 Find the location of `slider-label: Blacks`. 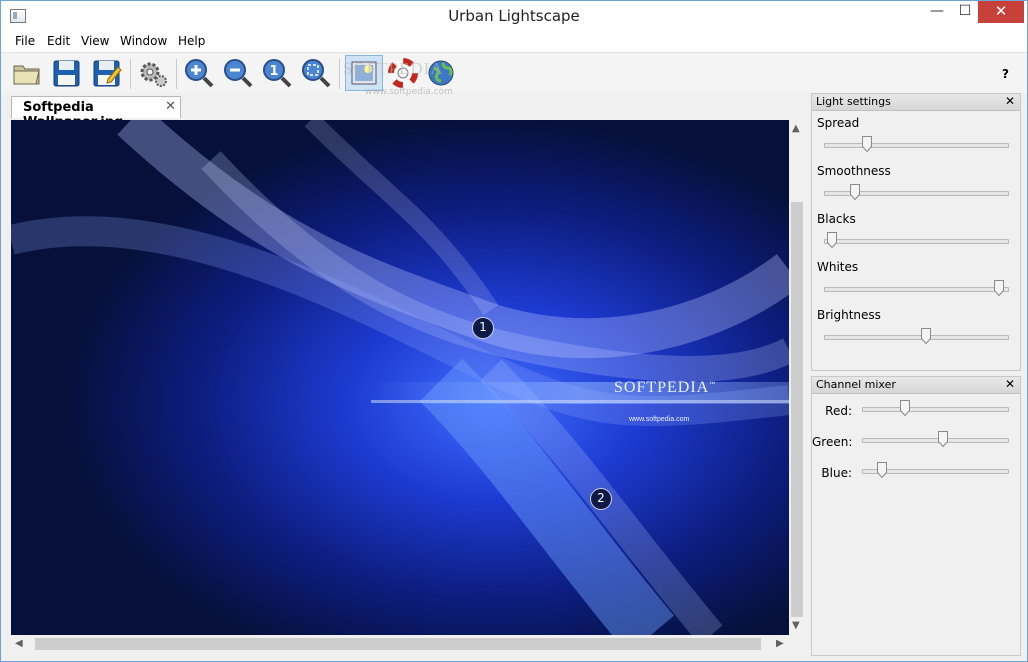

slider-label: Blacks is located at coordinates (836, 219).